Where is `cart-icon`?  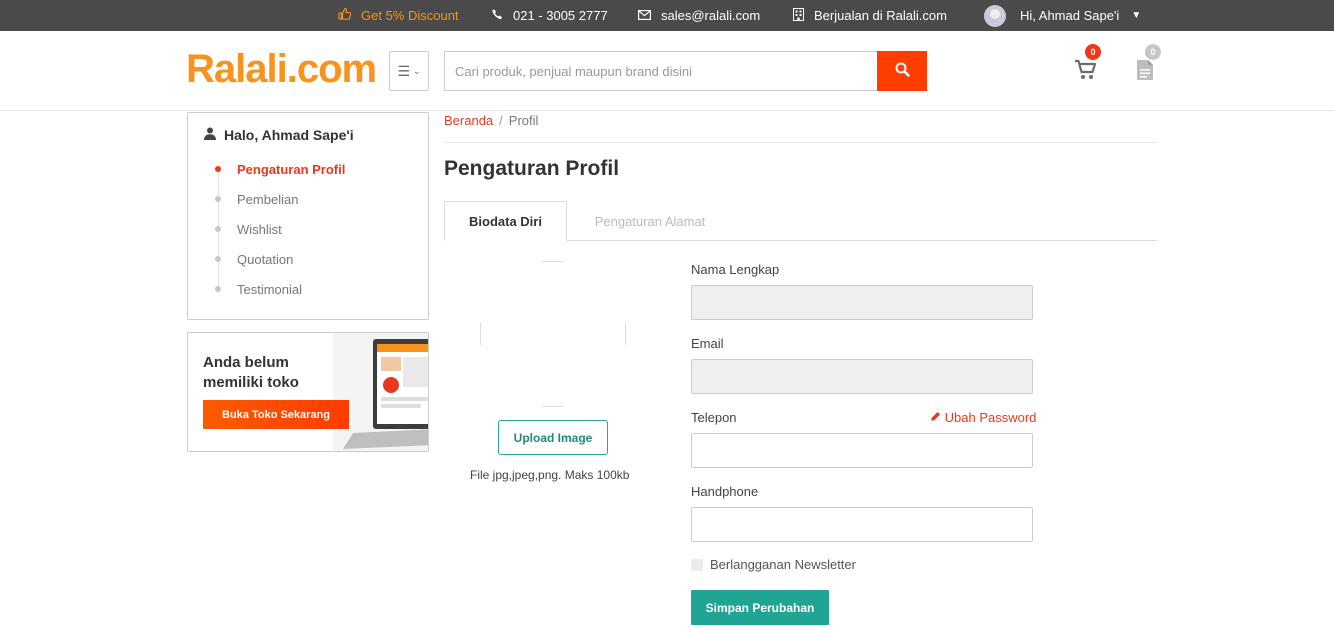 cart-icon is located at coordinates (1086, 72).